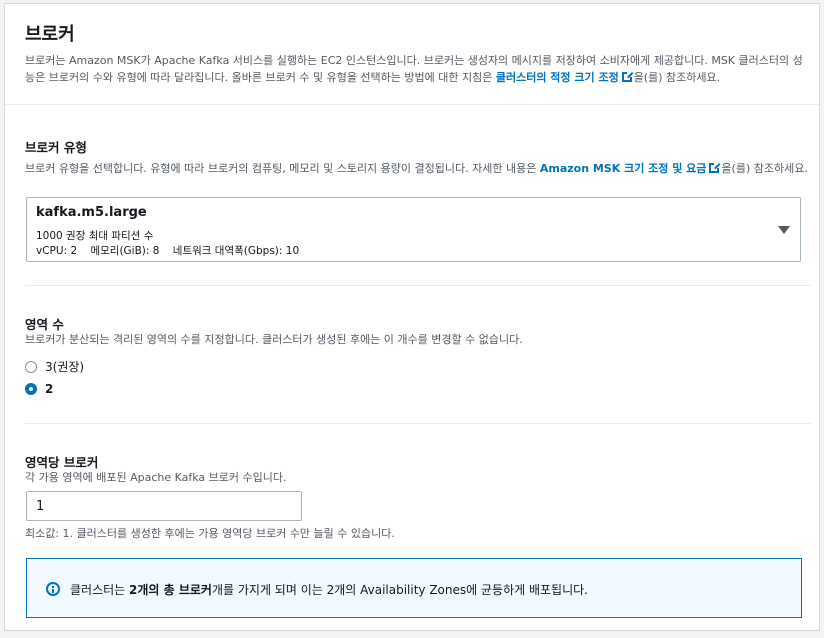  Describe the element at coordinates (65, 367) in the screenshot. I see `zones-option-3-label: 3(권장)` at that location.